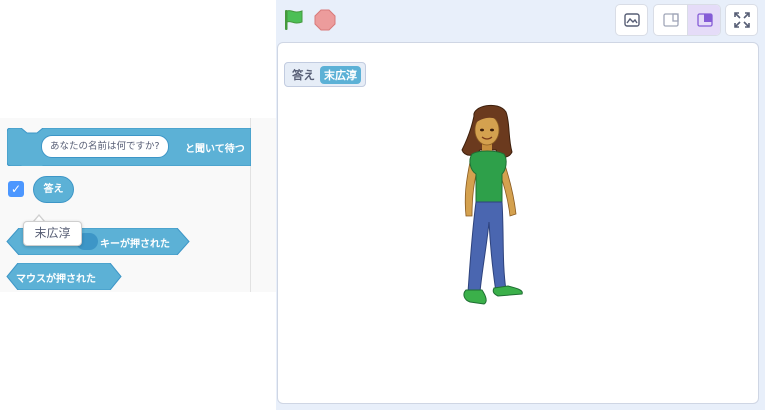  I want to click on answer-monitor: 答え 末広淳, so click(325, 74).